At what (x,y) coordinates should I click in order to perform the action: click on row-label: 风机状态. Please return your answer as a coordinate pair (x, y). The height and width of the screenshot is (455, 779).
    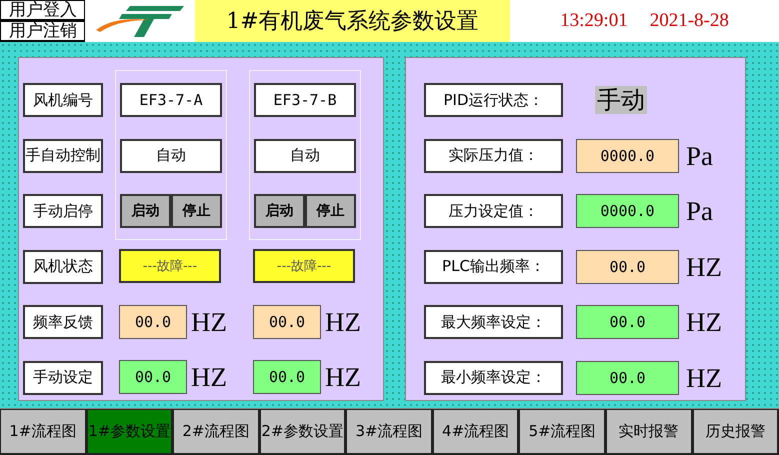
    Looking at the image, I should click on (63, 267).